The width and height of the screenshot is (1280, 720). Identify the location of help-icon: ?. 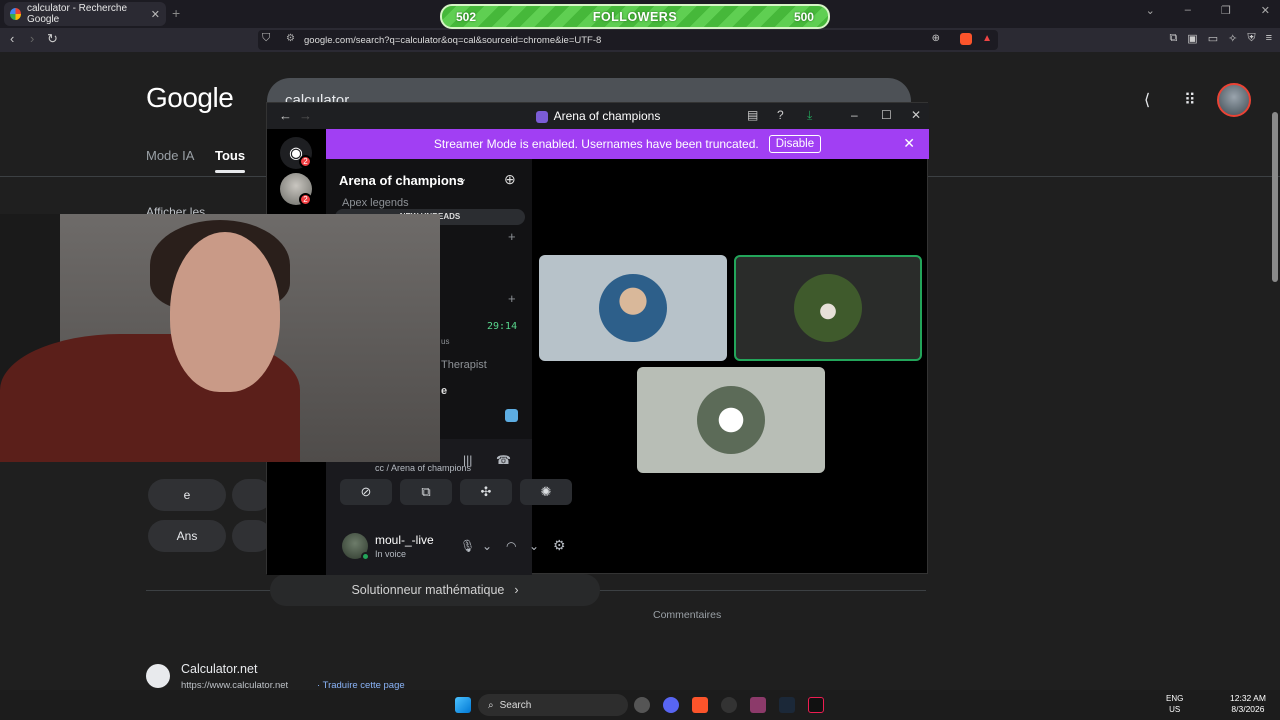
(780, 115).